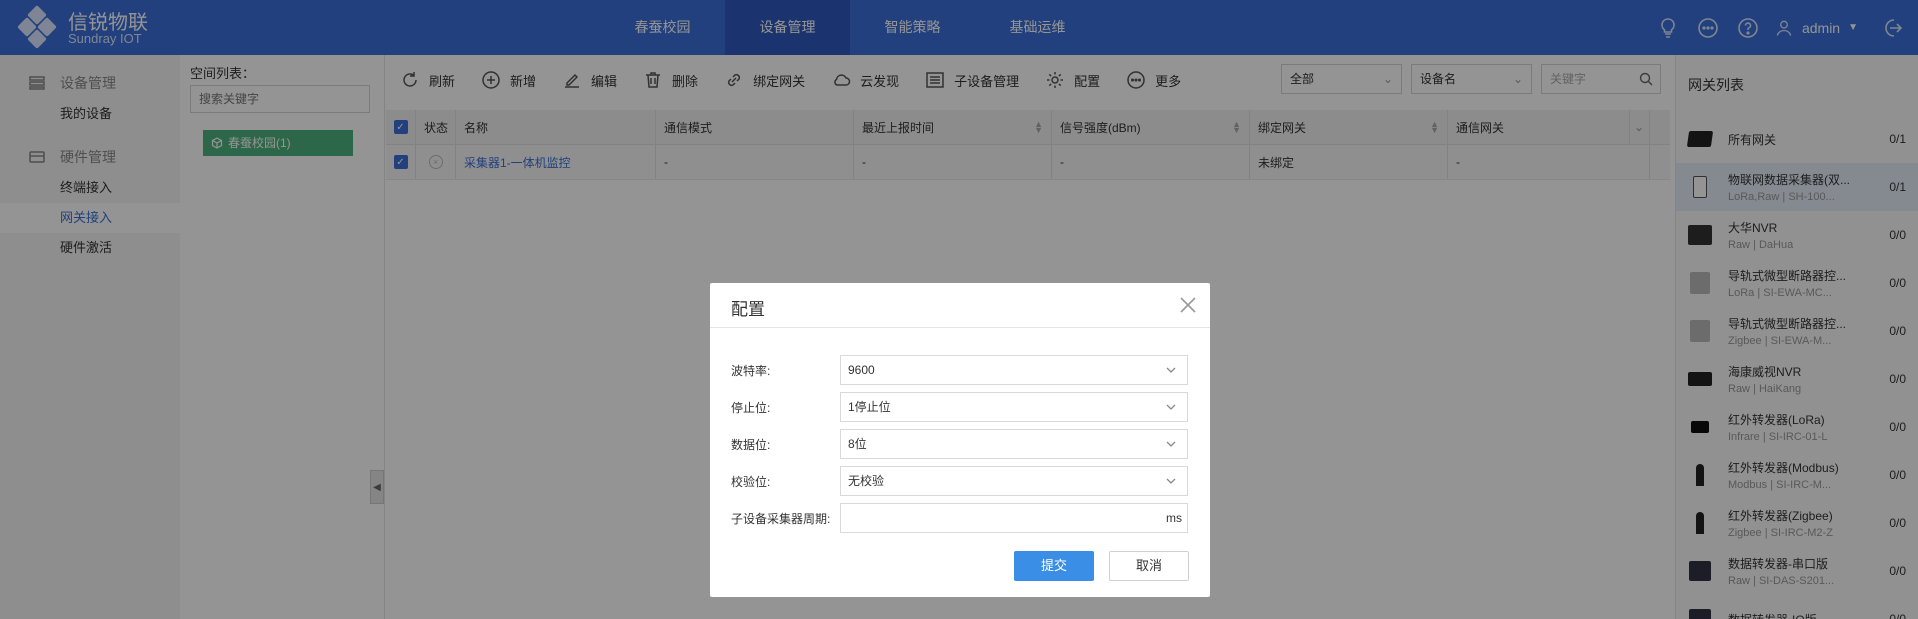  Describe the element at coordinates (861, 370) in the screenshot. I see `baud-rate-value: 9600` at that location.